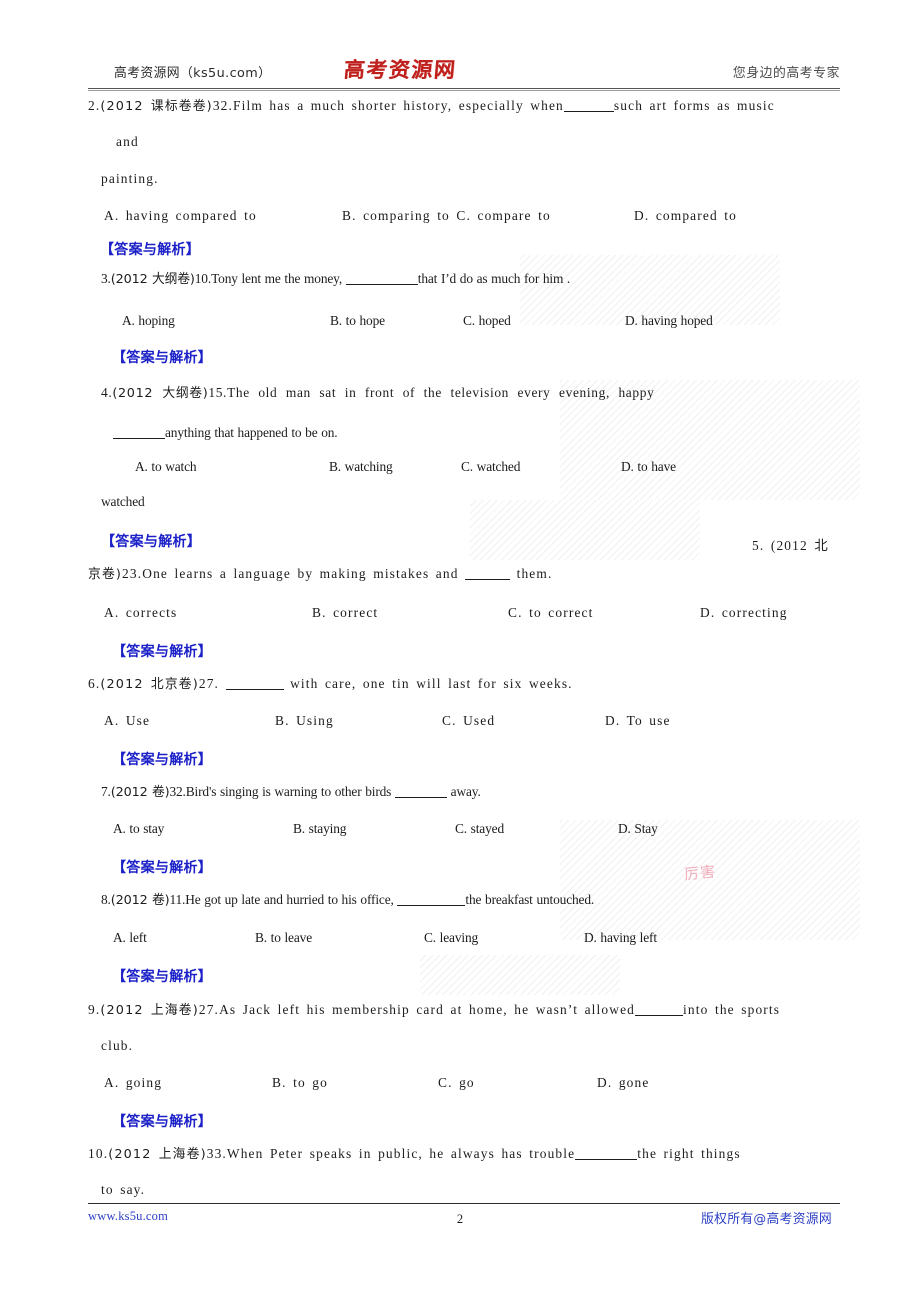  I want to click on question-6-option-a: A. Use, so click(127, 721).